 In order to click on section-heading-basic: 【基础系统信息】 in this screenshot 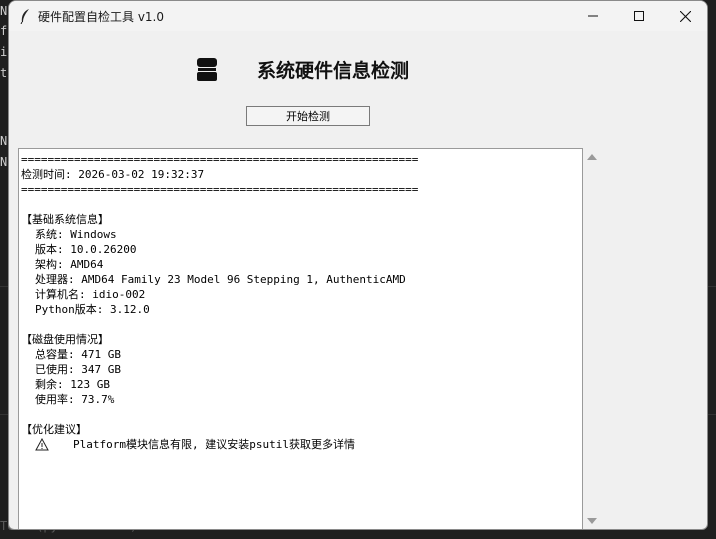, I will do `click(65, 219)`.